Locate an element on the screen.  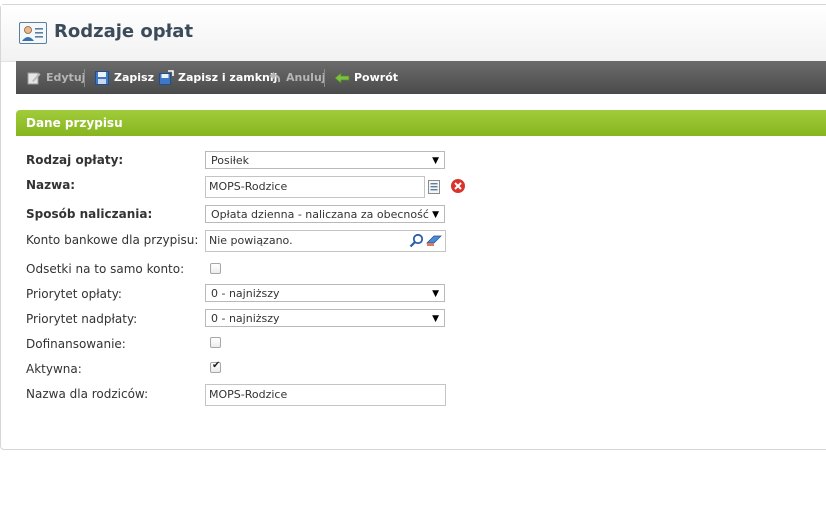
parent-name-label: Nazwa dla rodziców: is located at coordinates (87, 394).